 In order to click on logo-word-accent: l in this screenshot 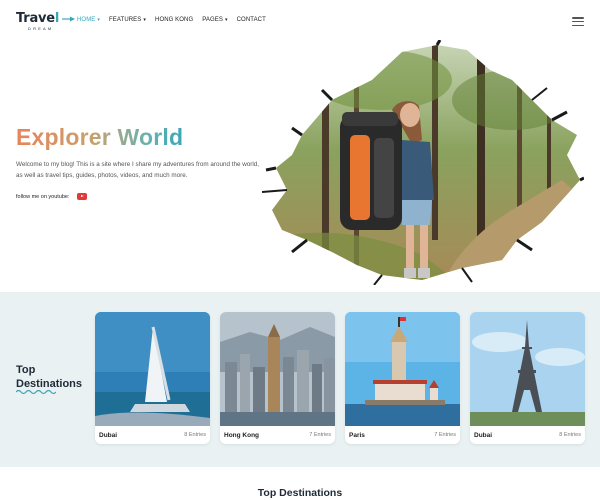, I will do `click(57, 18)`.